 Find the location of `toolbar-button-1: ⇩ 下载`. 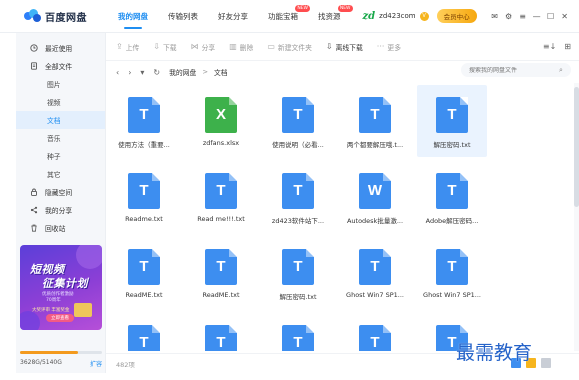

toolbar-button-1: ⇩ 下载 is located at coordinates (164, 47).